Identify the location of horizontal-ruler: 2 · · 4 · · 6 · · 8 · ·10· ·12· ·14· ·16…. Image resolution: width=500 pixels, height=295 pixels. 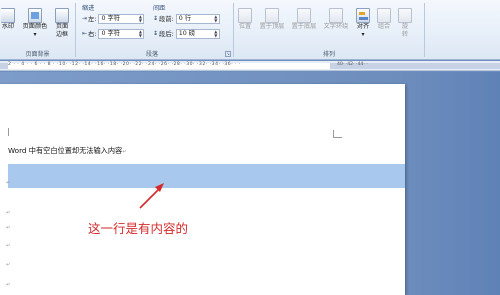
(250, 66).